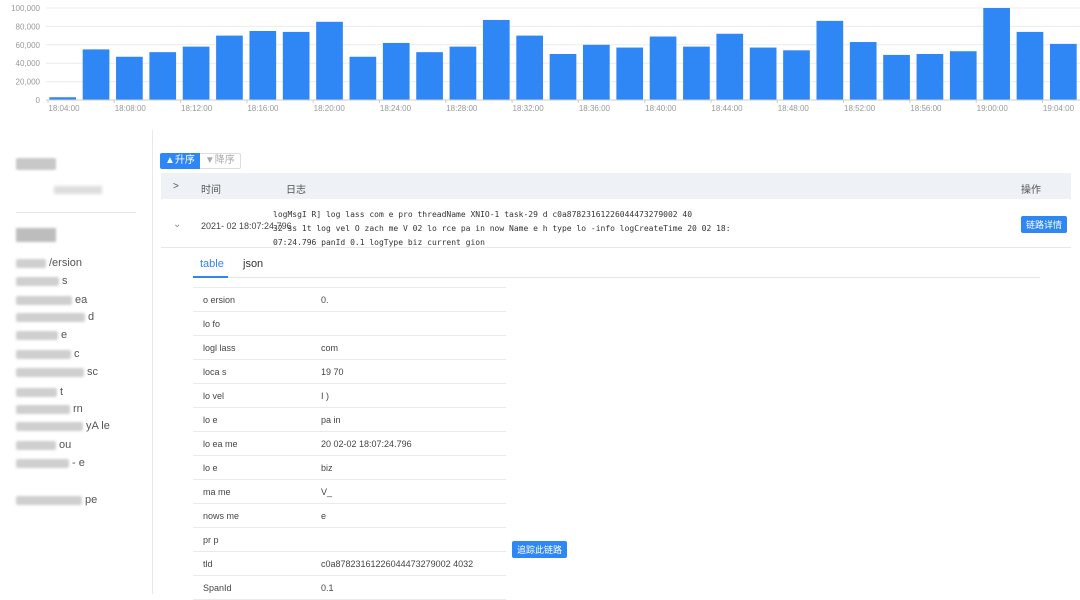 This screenshot has height=600, width=1080. I want to click on y-tick-label: 100,000, so click(25, 8).